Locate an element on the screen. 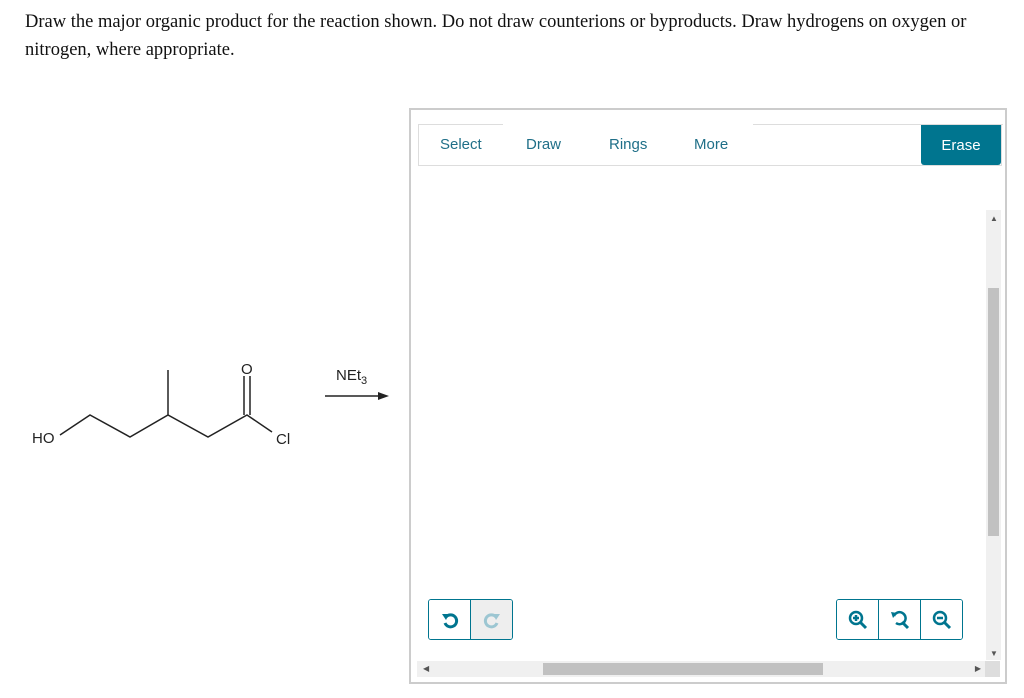 The height and width of the screenshot is (698, 1024). zoom-in-icon is located at coordinates (857, 619).